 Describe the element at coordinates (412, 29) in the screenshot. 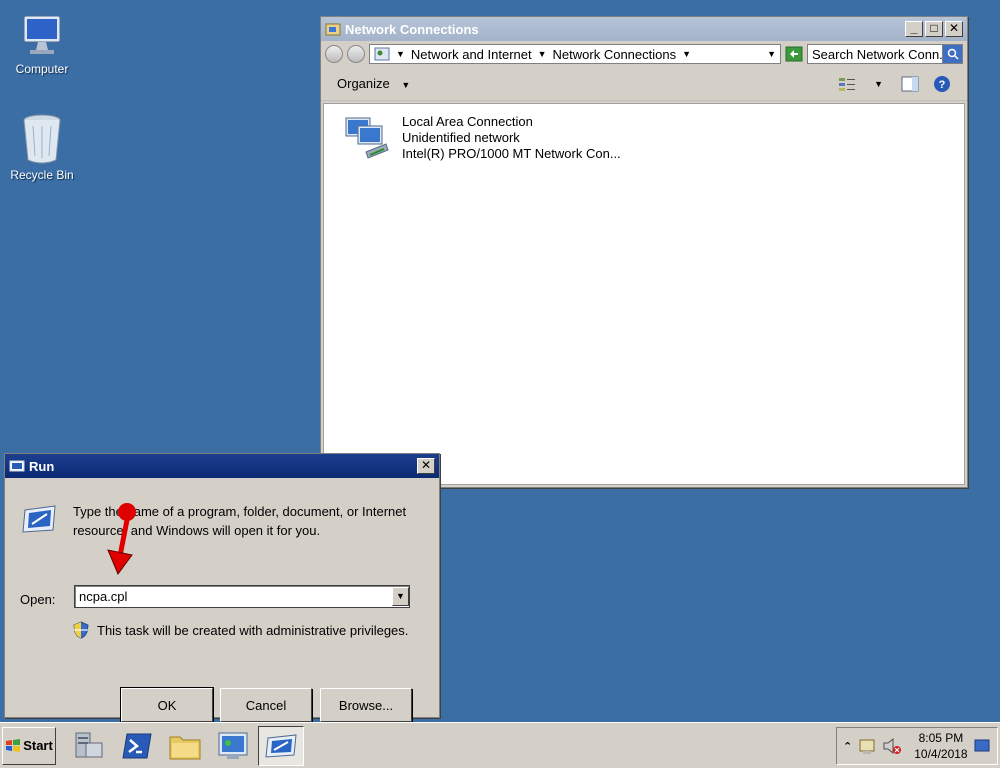

I see `window-title: Network Connections` at that location.